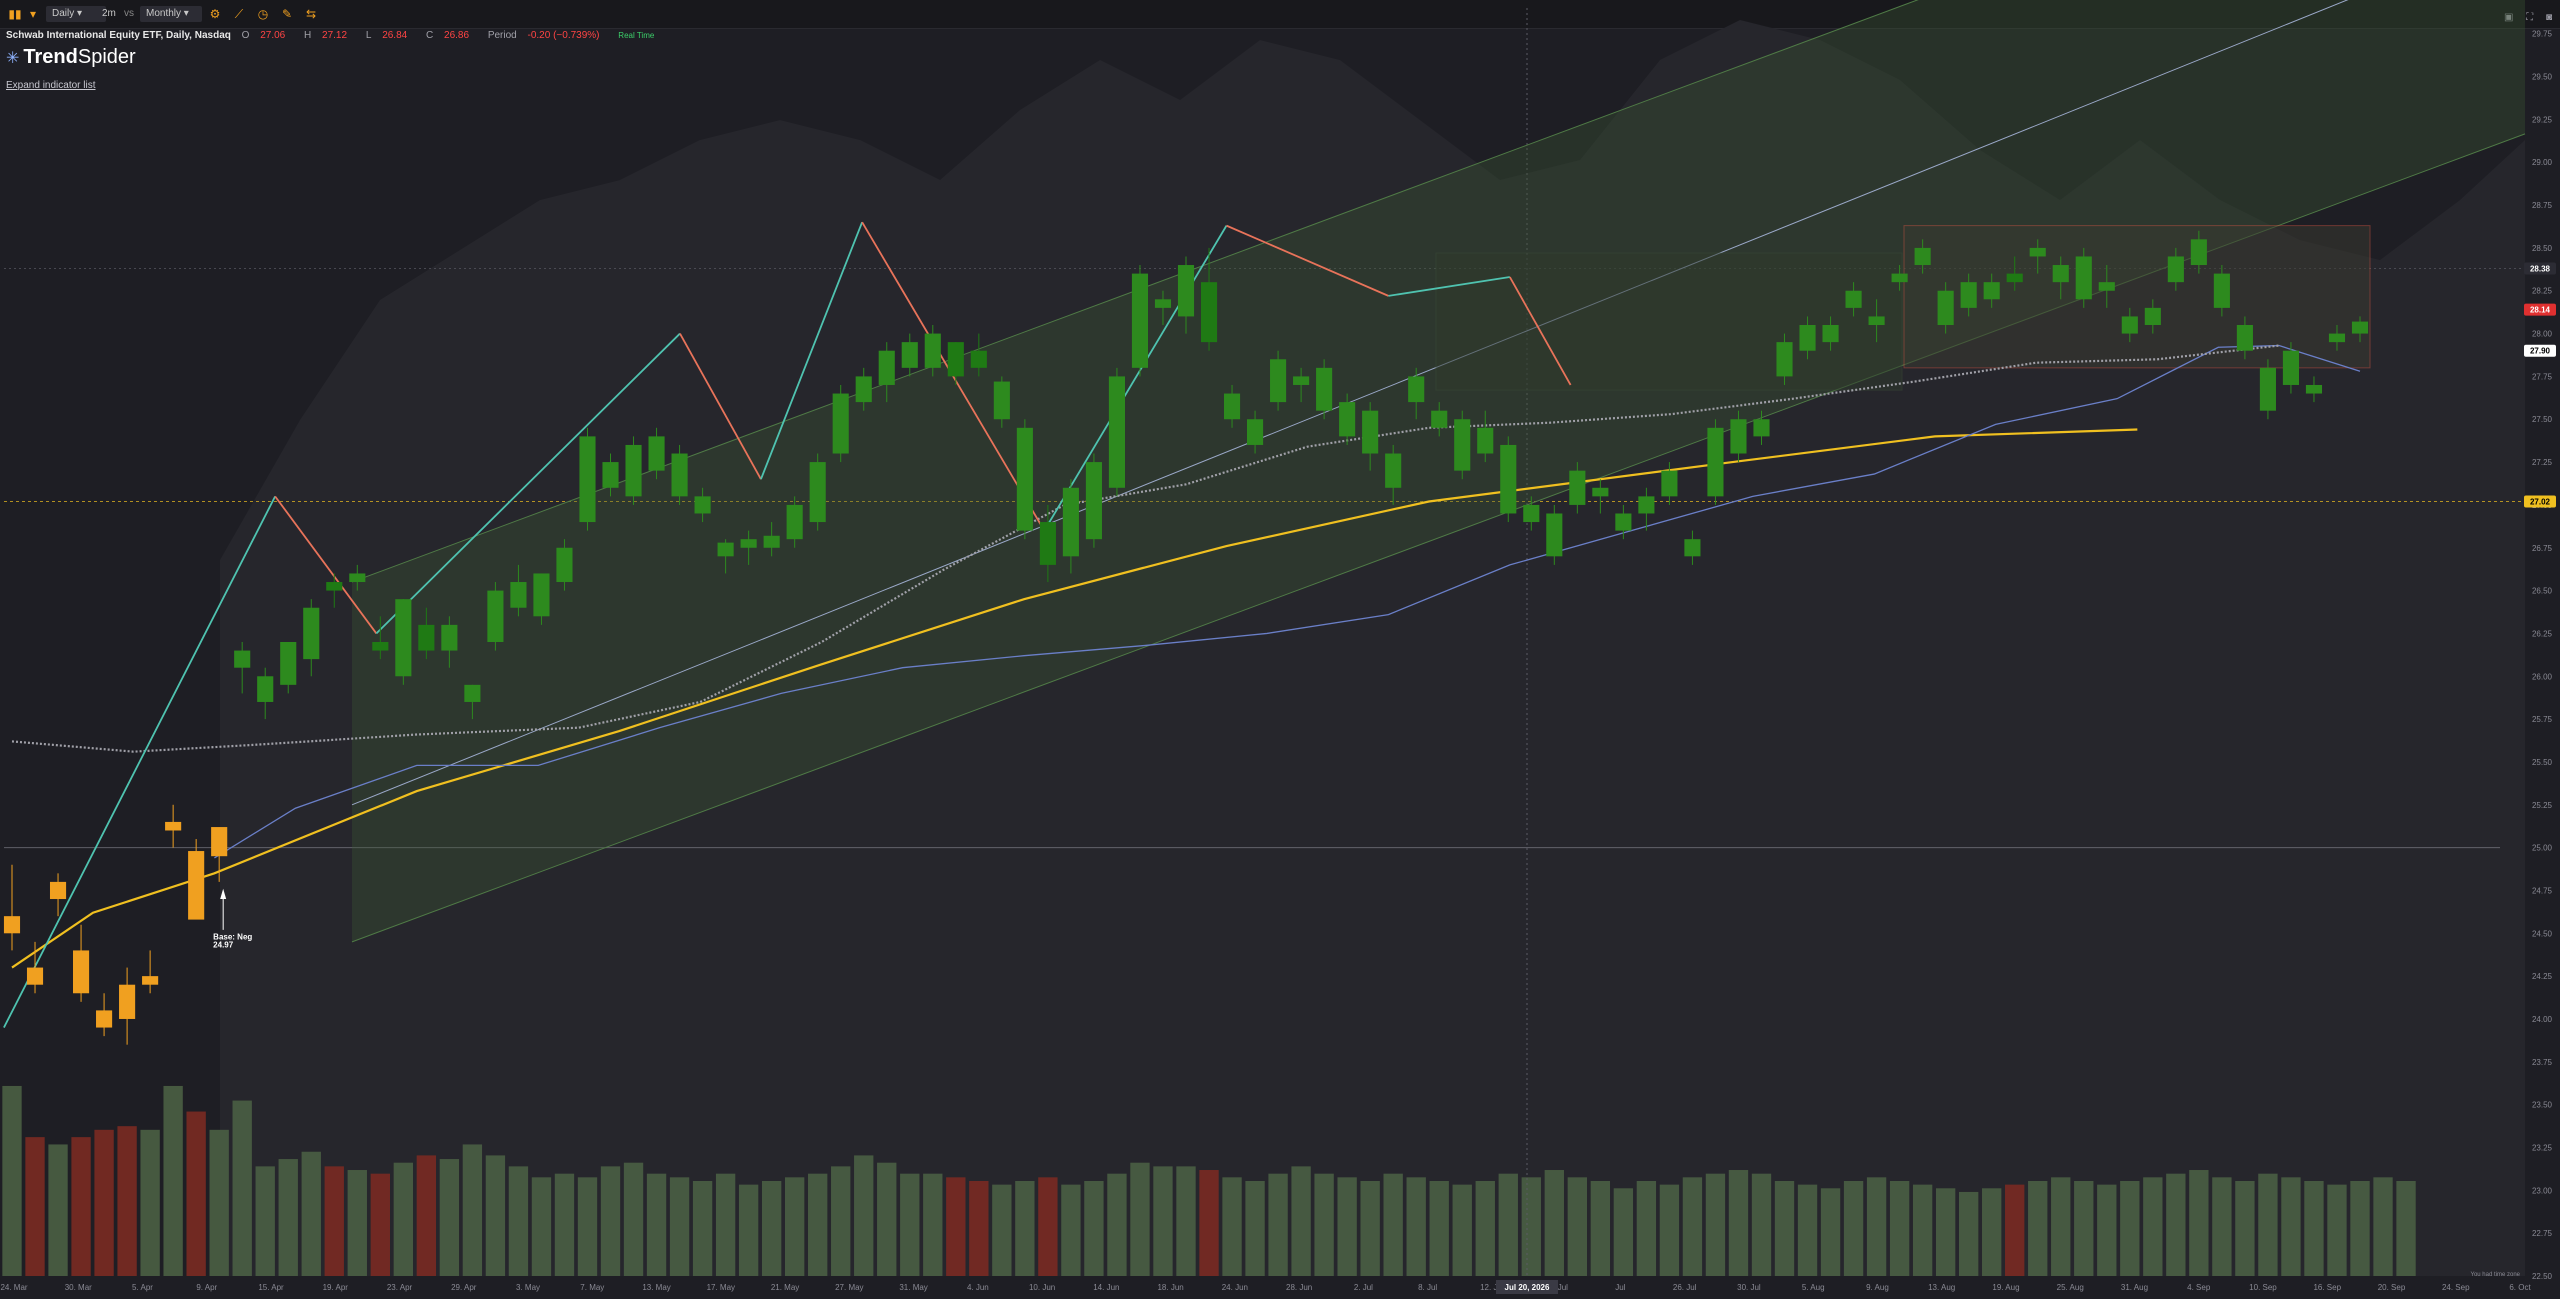 This screenshot has width=2560, height=1299. What do you see at coordinates (2542, 1233) in the screenshot?
I see `y-tick-label: 22.75` at bounding box center [2542, 1233].